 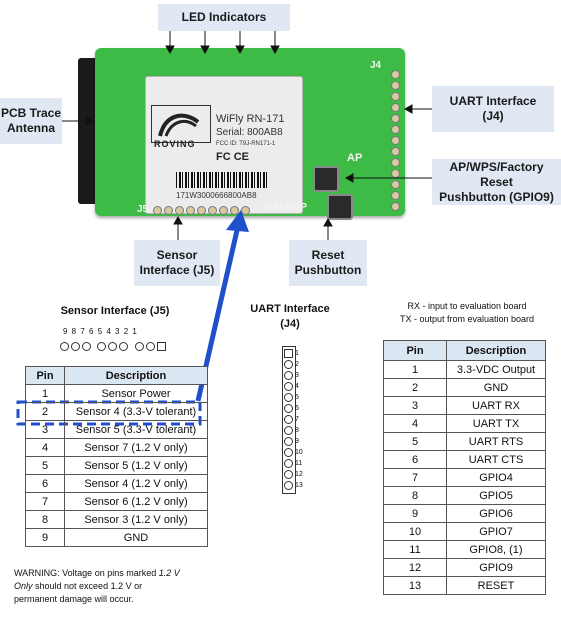 I want to click on module-serial: Serial: 800AB8, so click(x=249, y=132).